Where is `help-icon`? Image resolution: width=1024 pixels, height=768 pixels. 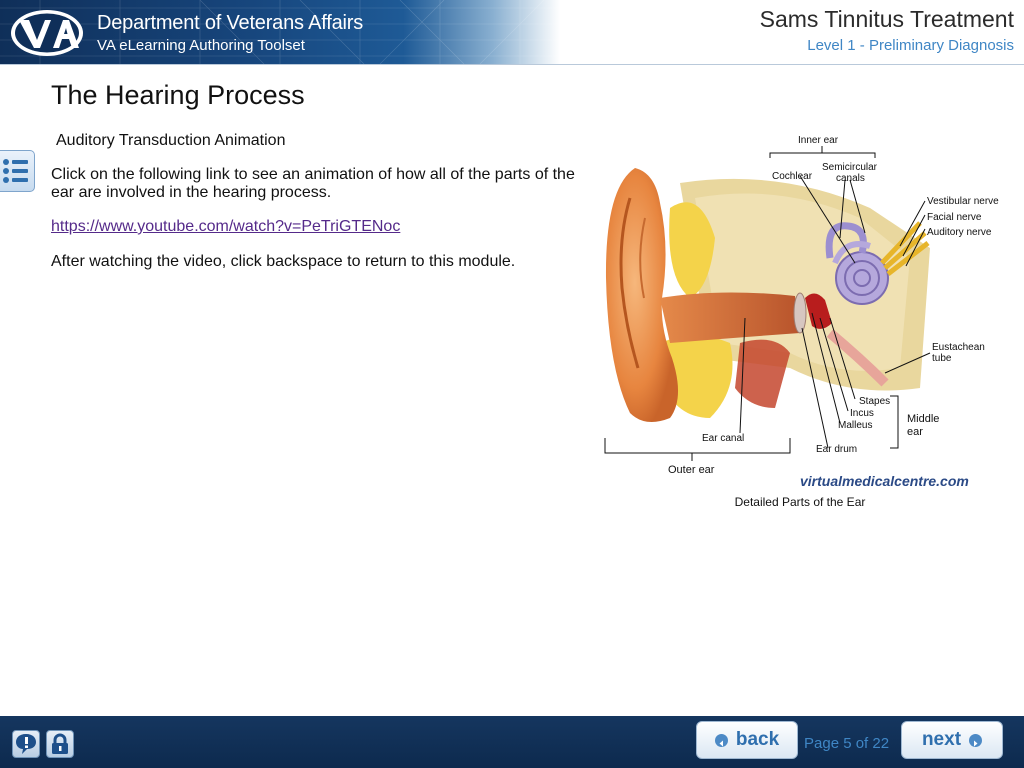 help-icon is located at coordinates (26, 744).